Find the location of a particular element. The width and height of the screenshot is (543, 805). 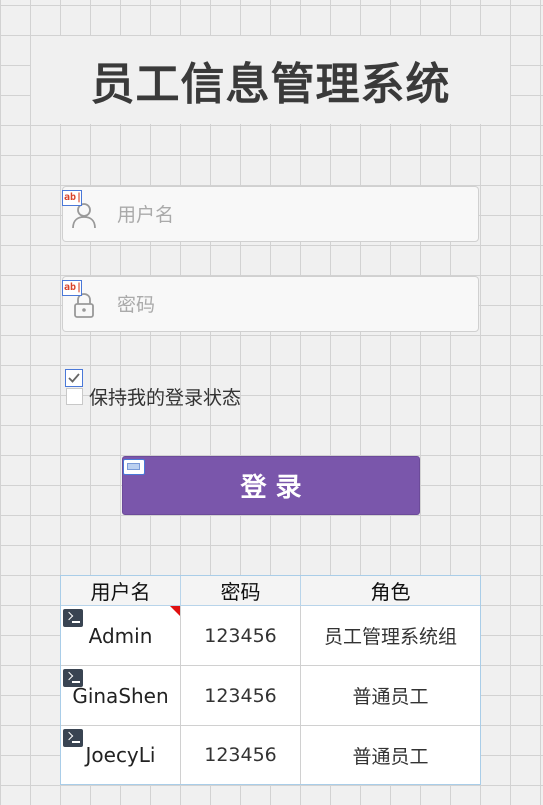

selection-marker is located at coordinates (175, 611).